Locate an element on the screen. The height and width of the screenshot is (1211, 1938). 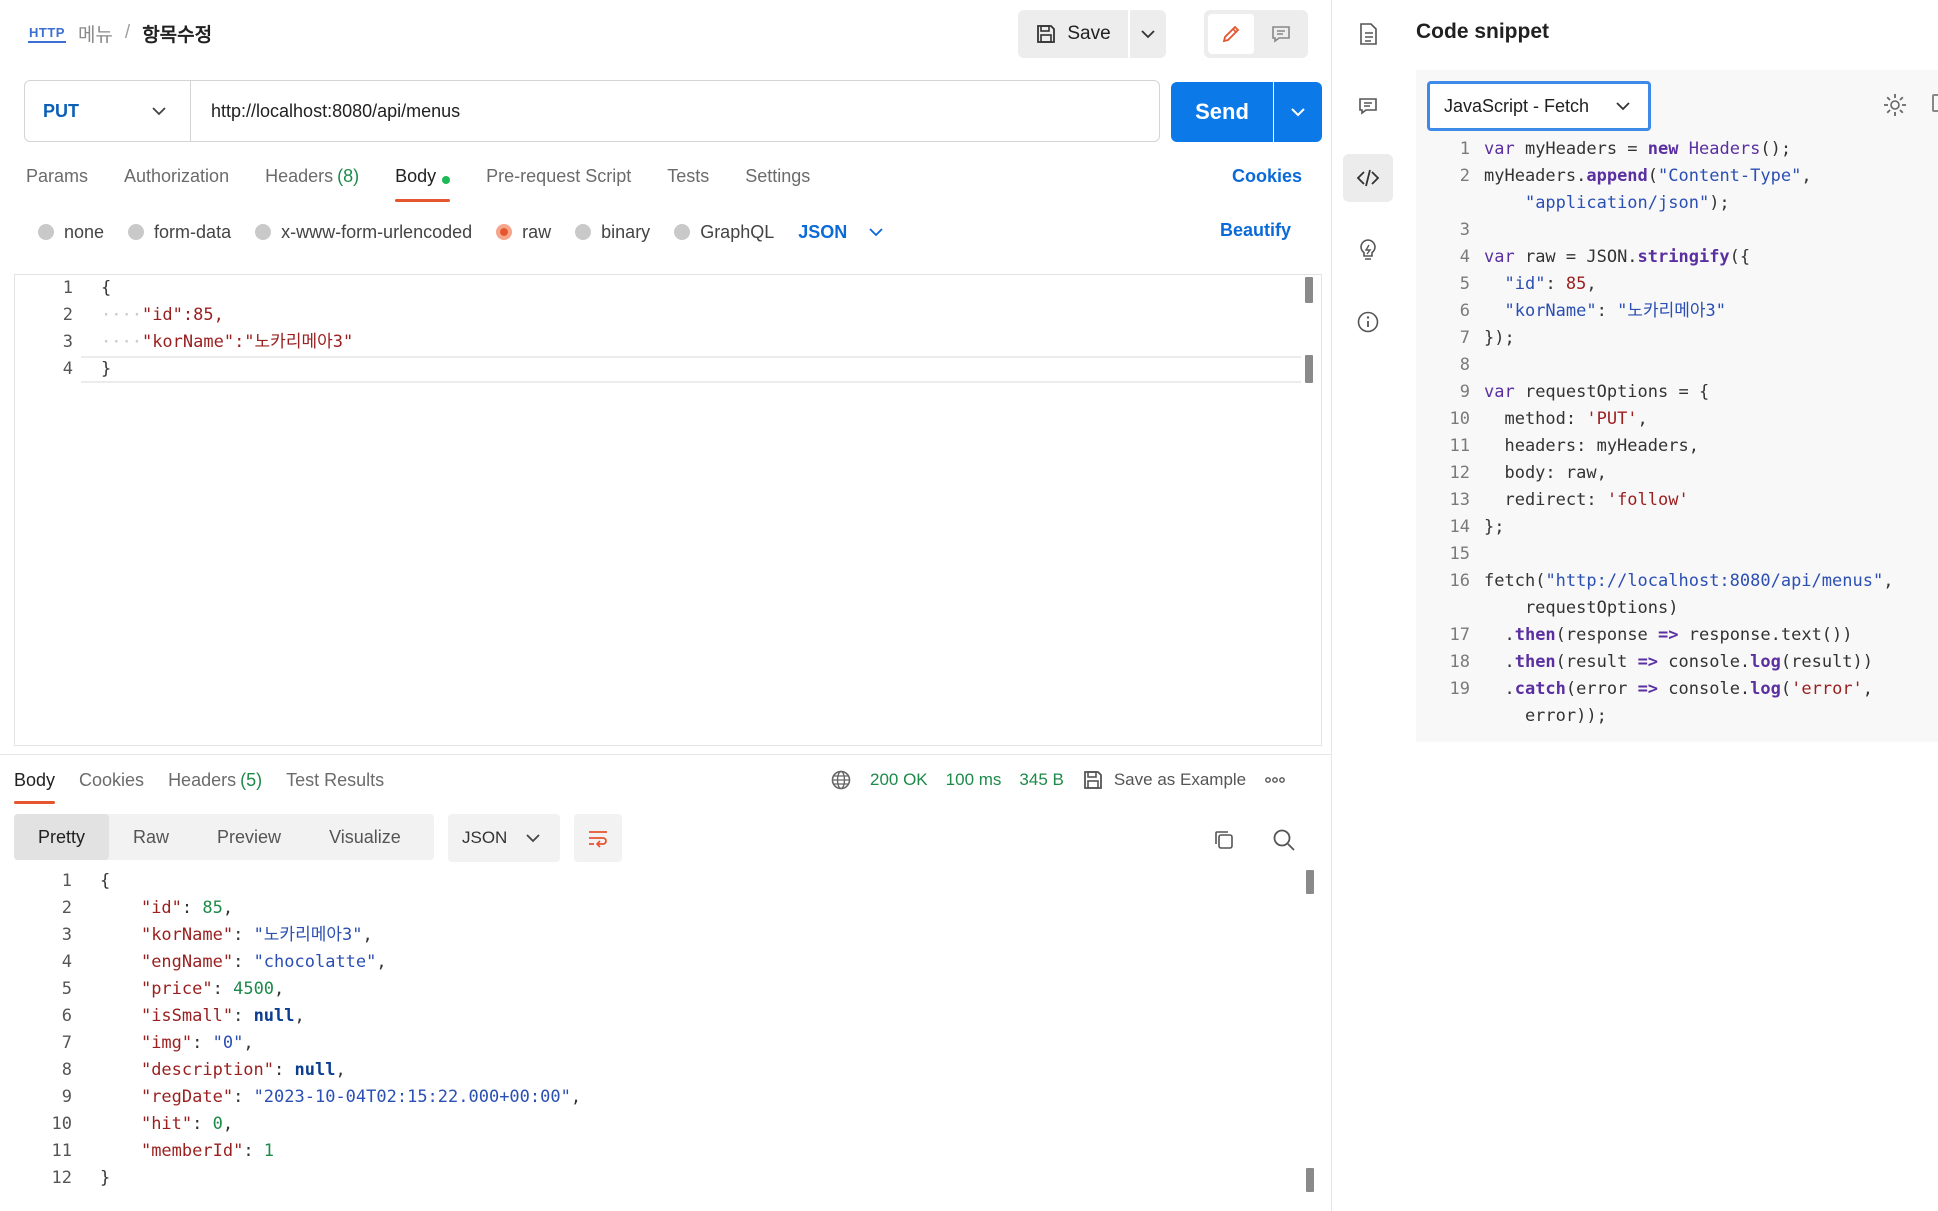
save-label: Save is located at coordinates (1089, 33).